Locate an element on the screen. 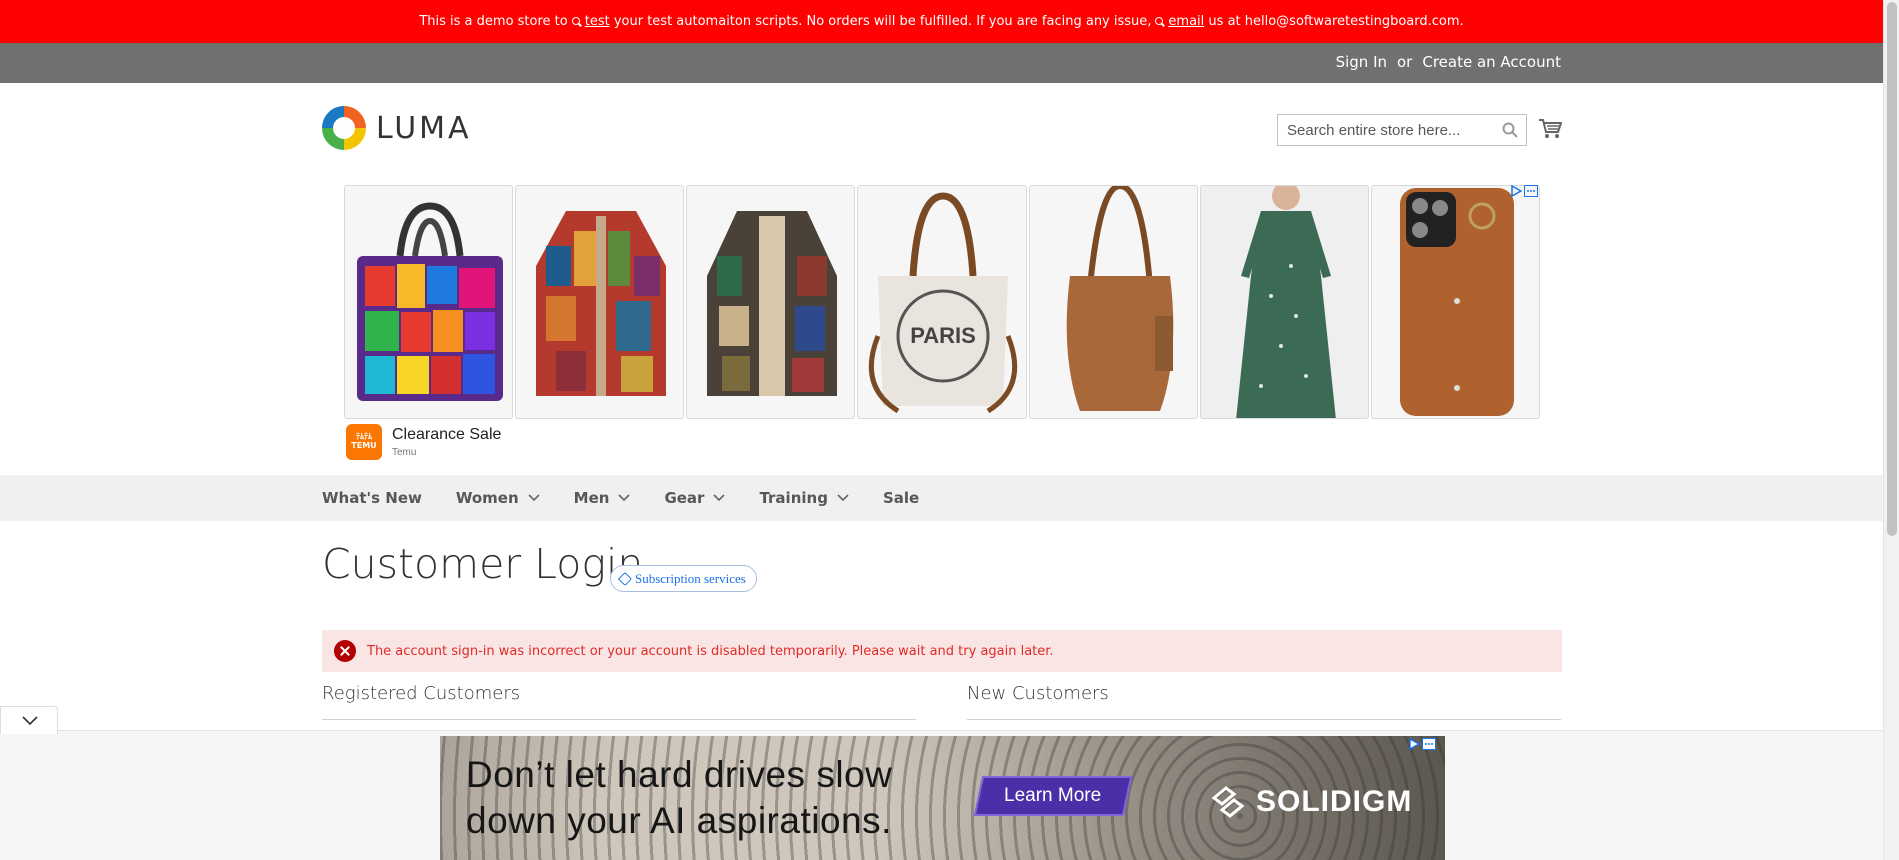  solidigm-logo: SOLIDIGM is located at coordinates (1310, 802).